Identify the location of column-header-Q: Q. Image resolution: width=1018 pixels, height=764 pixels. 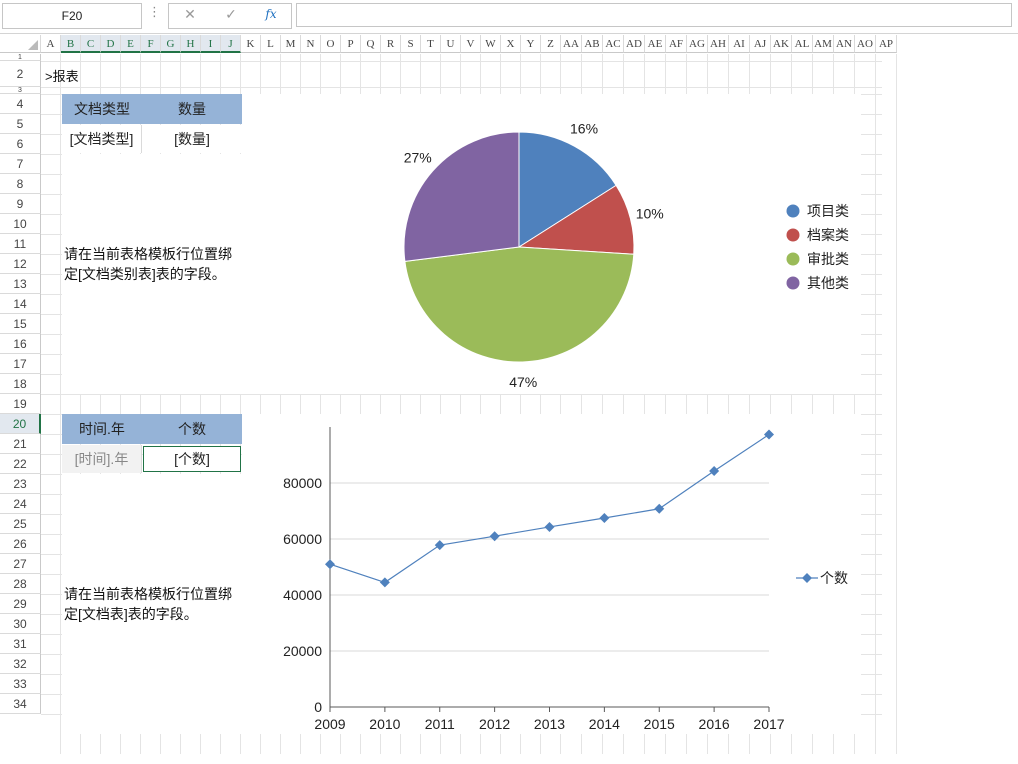
(371, 44).